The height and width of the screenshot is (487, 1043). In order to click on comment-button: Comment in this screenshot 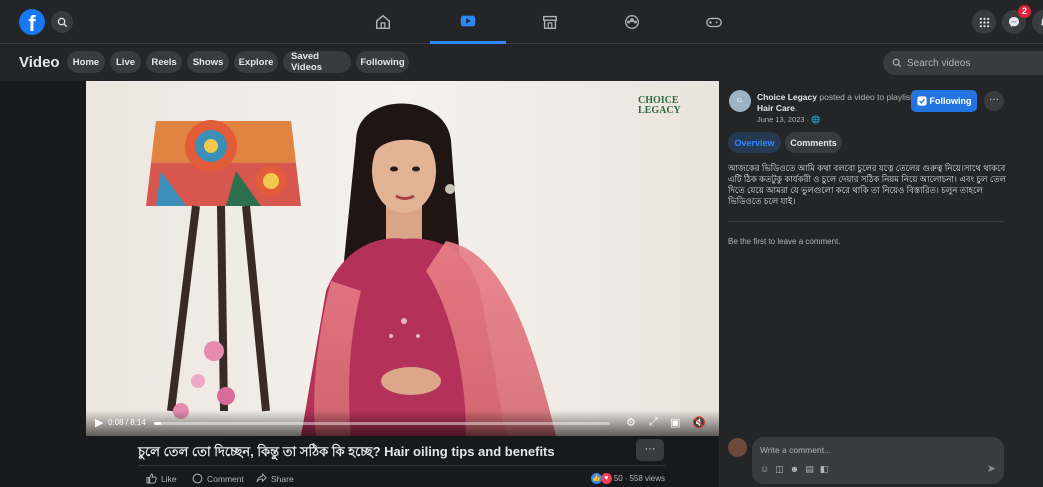, I will do `click(218, 478)`.